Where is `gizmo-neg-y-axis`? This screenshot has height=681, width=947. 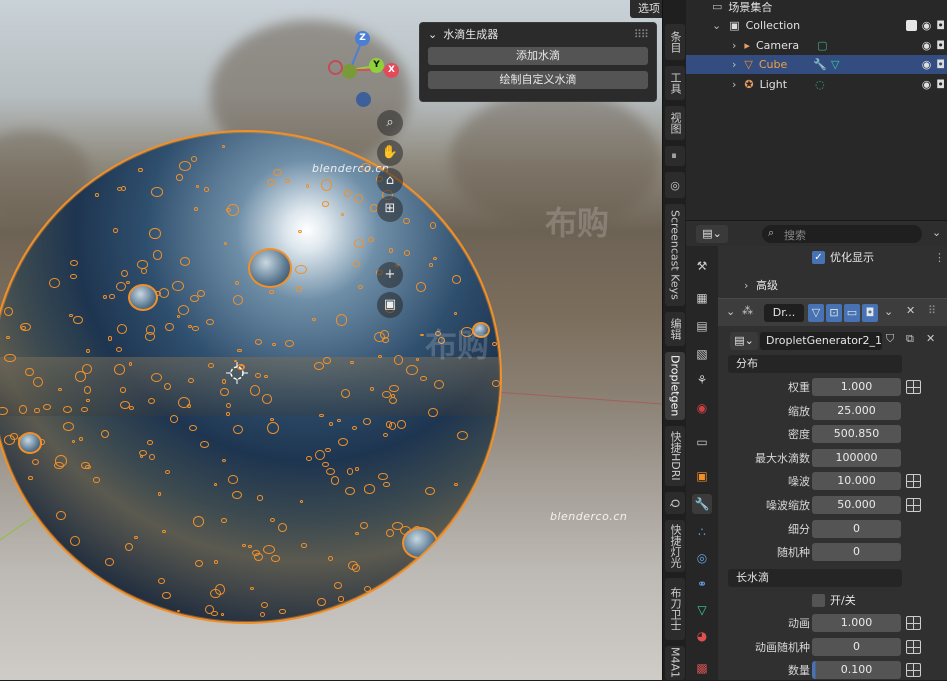
gizmo-neg-y-axis is located at coordinates (349, 71).